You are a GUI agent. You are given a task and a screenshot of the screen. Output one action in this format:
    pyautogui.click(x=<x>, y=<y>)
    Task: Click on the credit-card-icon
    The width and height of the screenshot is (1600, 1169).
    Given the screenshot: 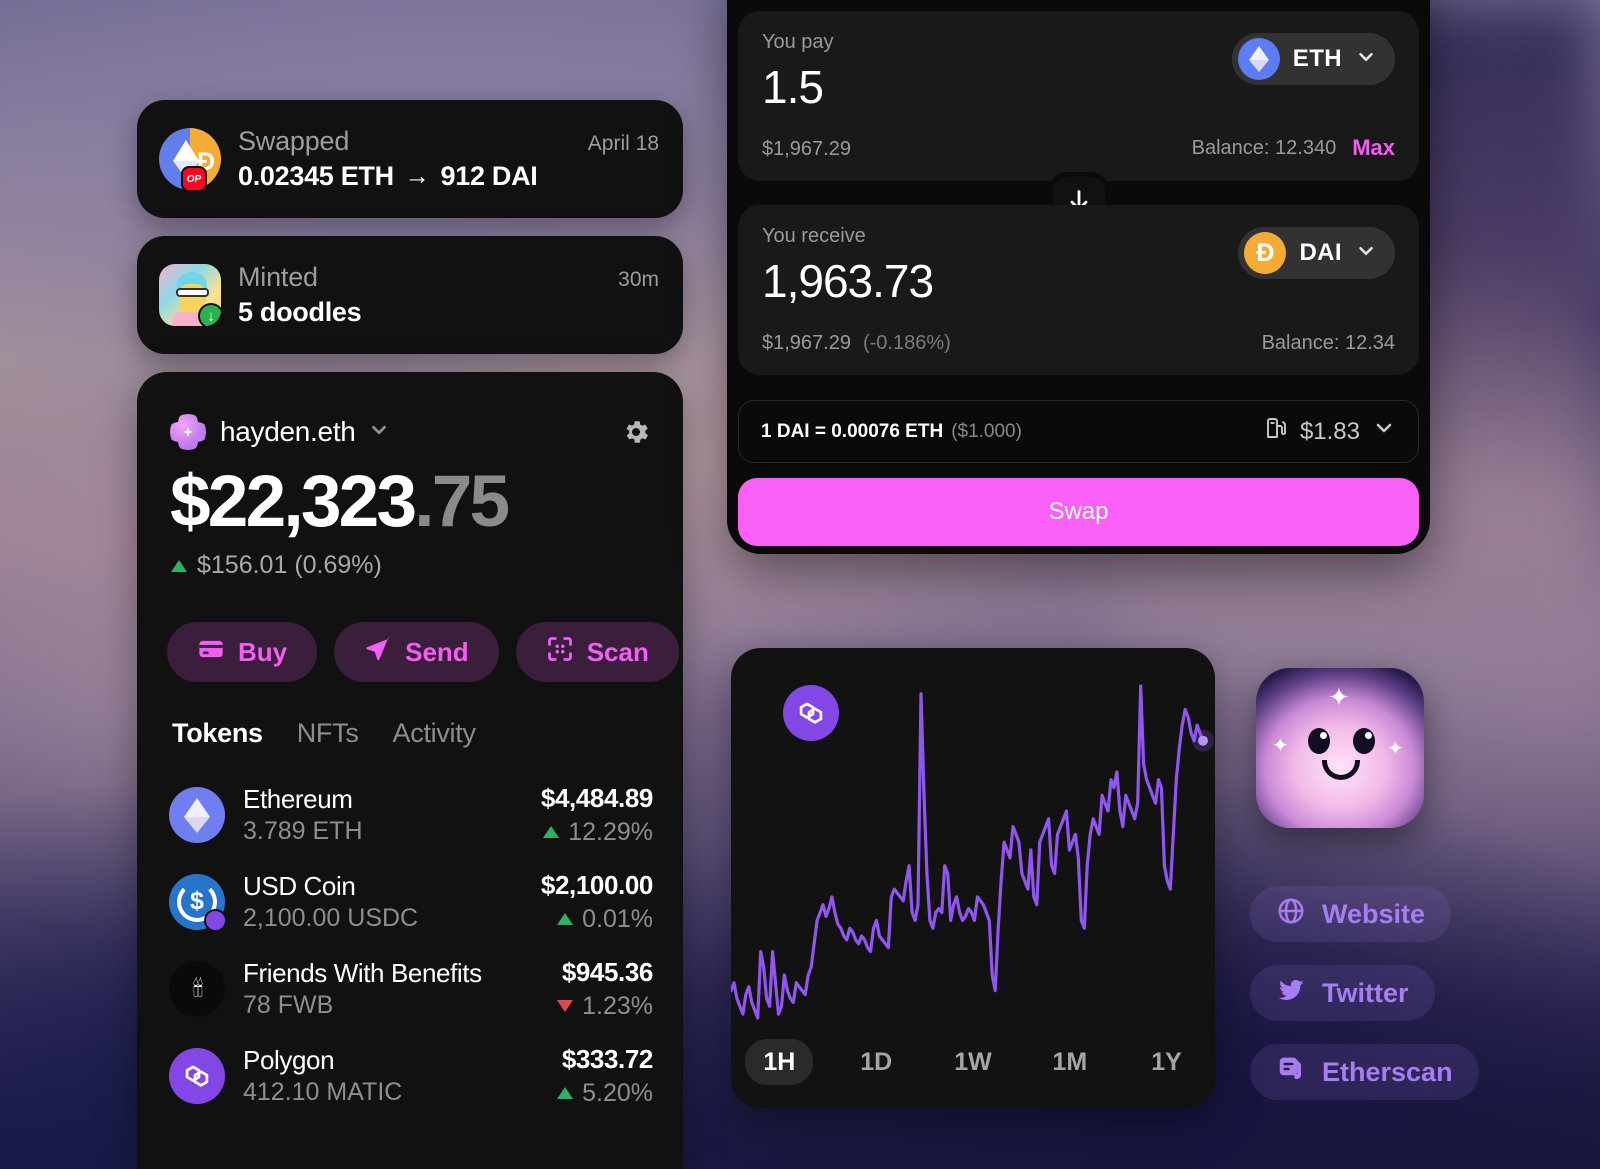 What is the action you would take?
    pyautogui.click(x=211, y=652)
    